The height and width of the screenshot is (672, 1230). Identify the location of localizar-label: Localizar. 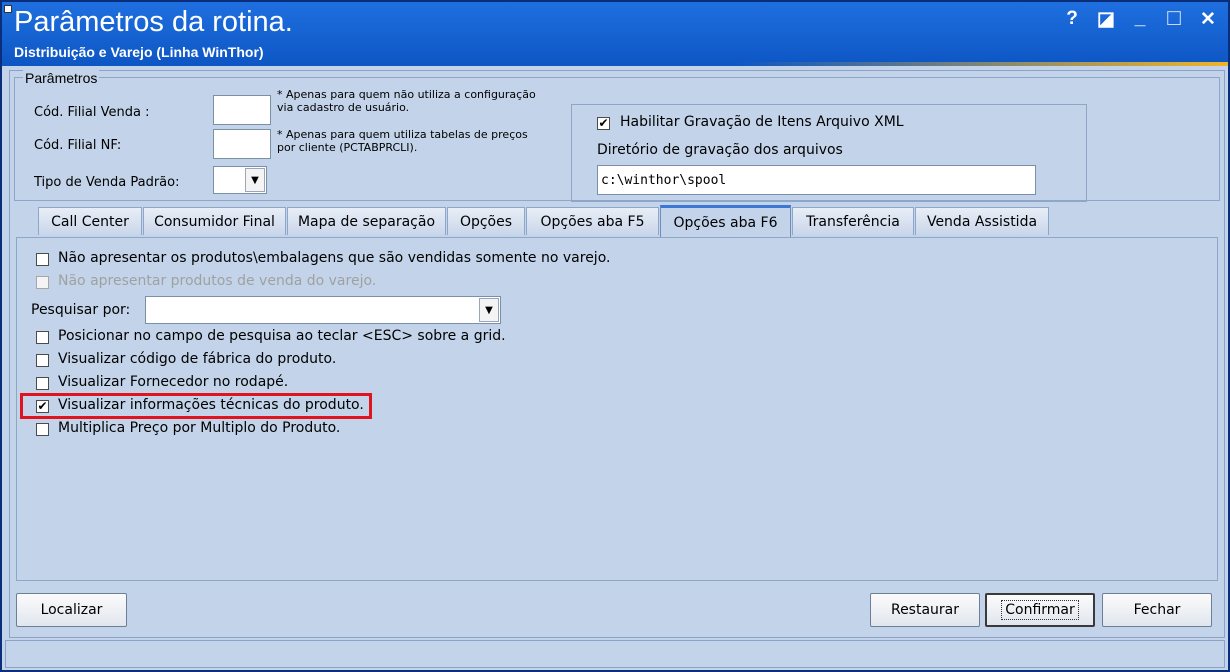
(71, 610).